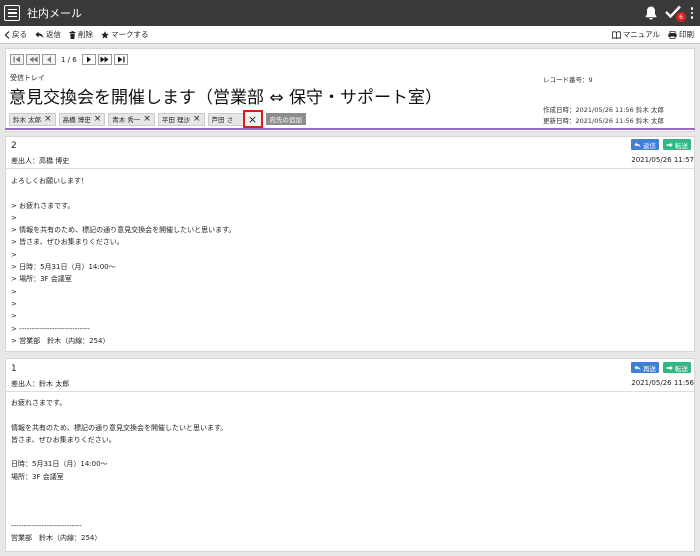  I want to click on delete-label: 削除, so click(85, 34).